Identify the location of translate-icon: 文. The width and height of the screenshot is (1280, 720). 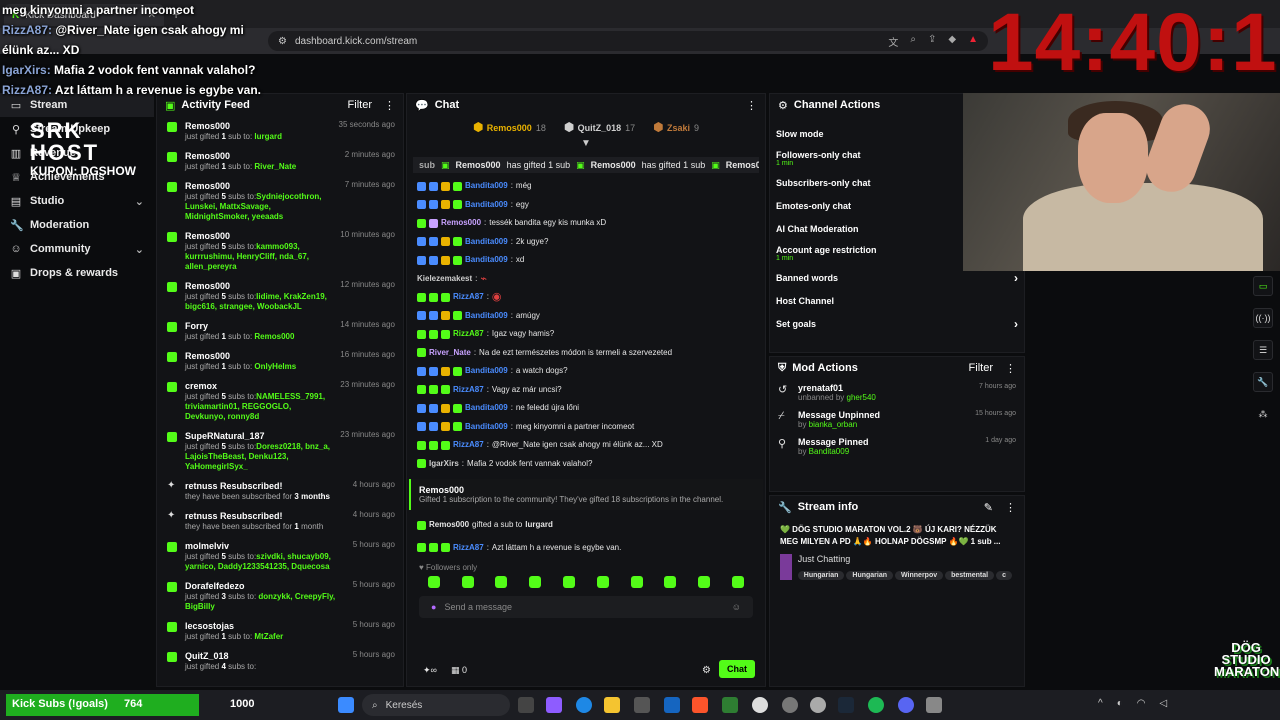
(893, 41).